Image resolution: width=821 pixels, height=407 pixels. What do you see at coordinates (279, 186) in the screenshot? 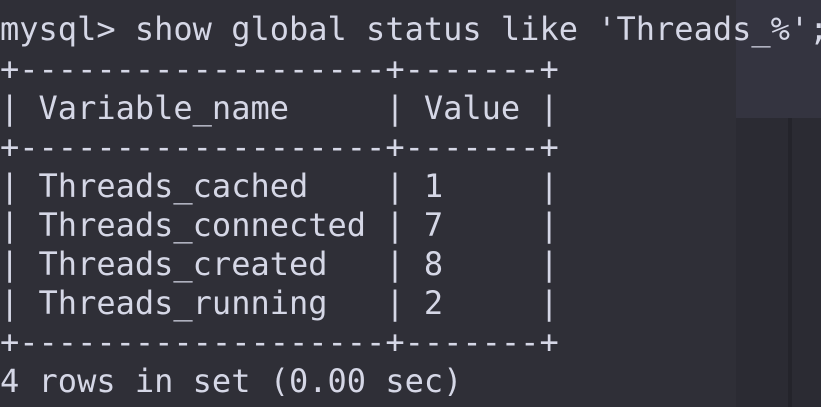
I see `table-row: | Threads_cached | 1 |` at bounding box center [279, 186].